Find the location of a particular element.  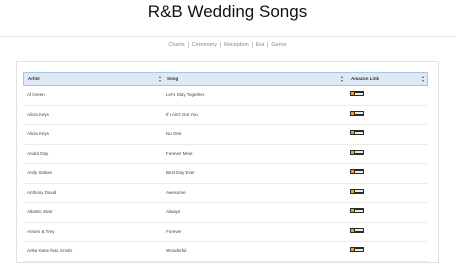

cell-artist: Arrsen & Trey is located at coordinates (41, 231).